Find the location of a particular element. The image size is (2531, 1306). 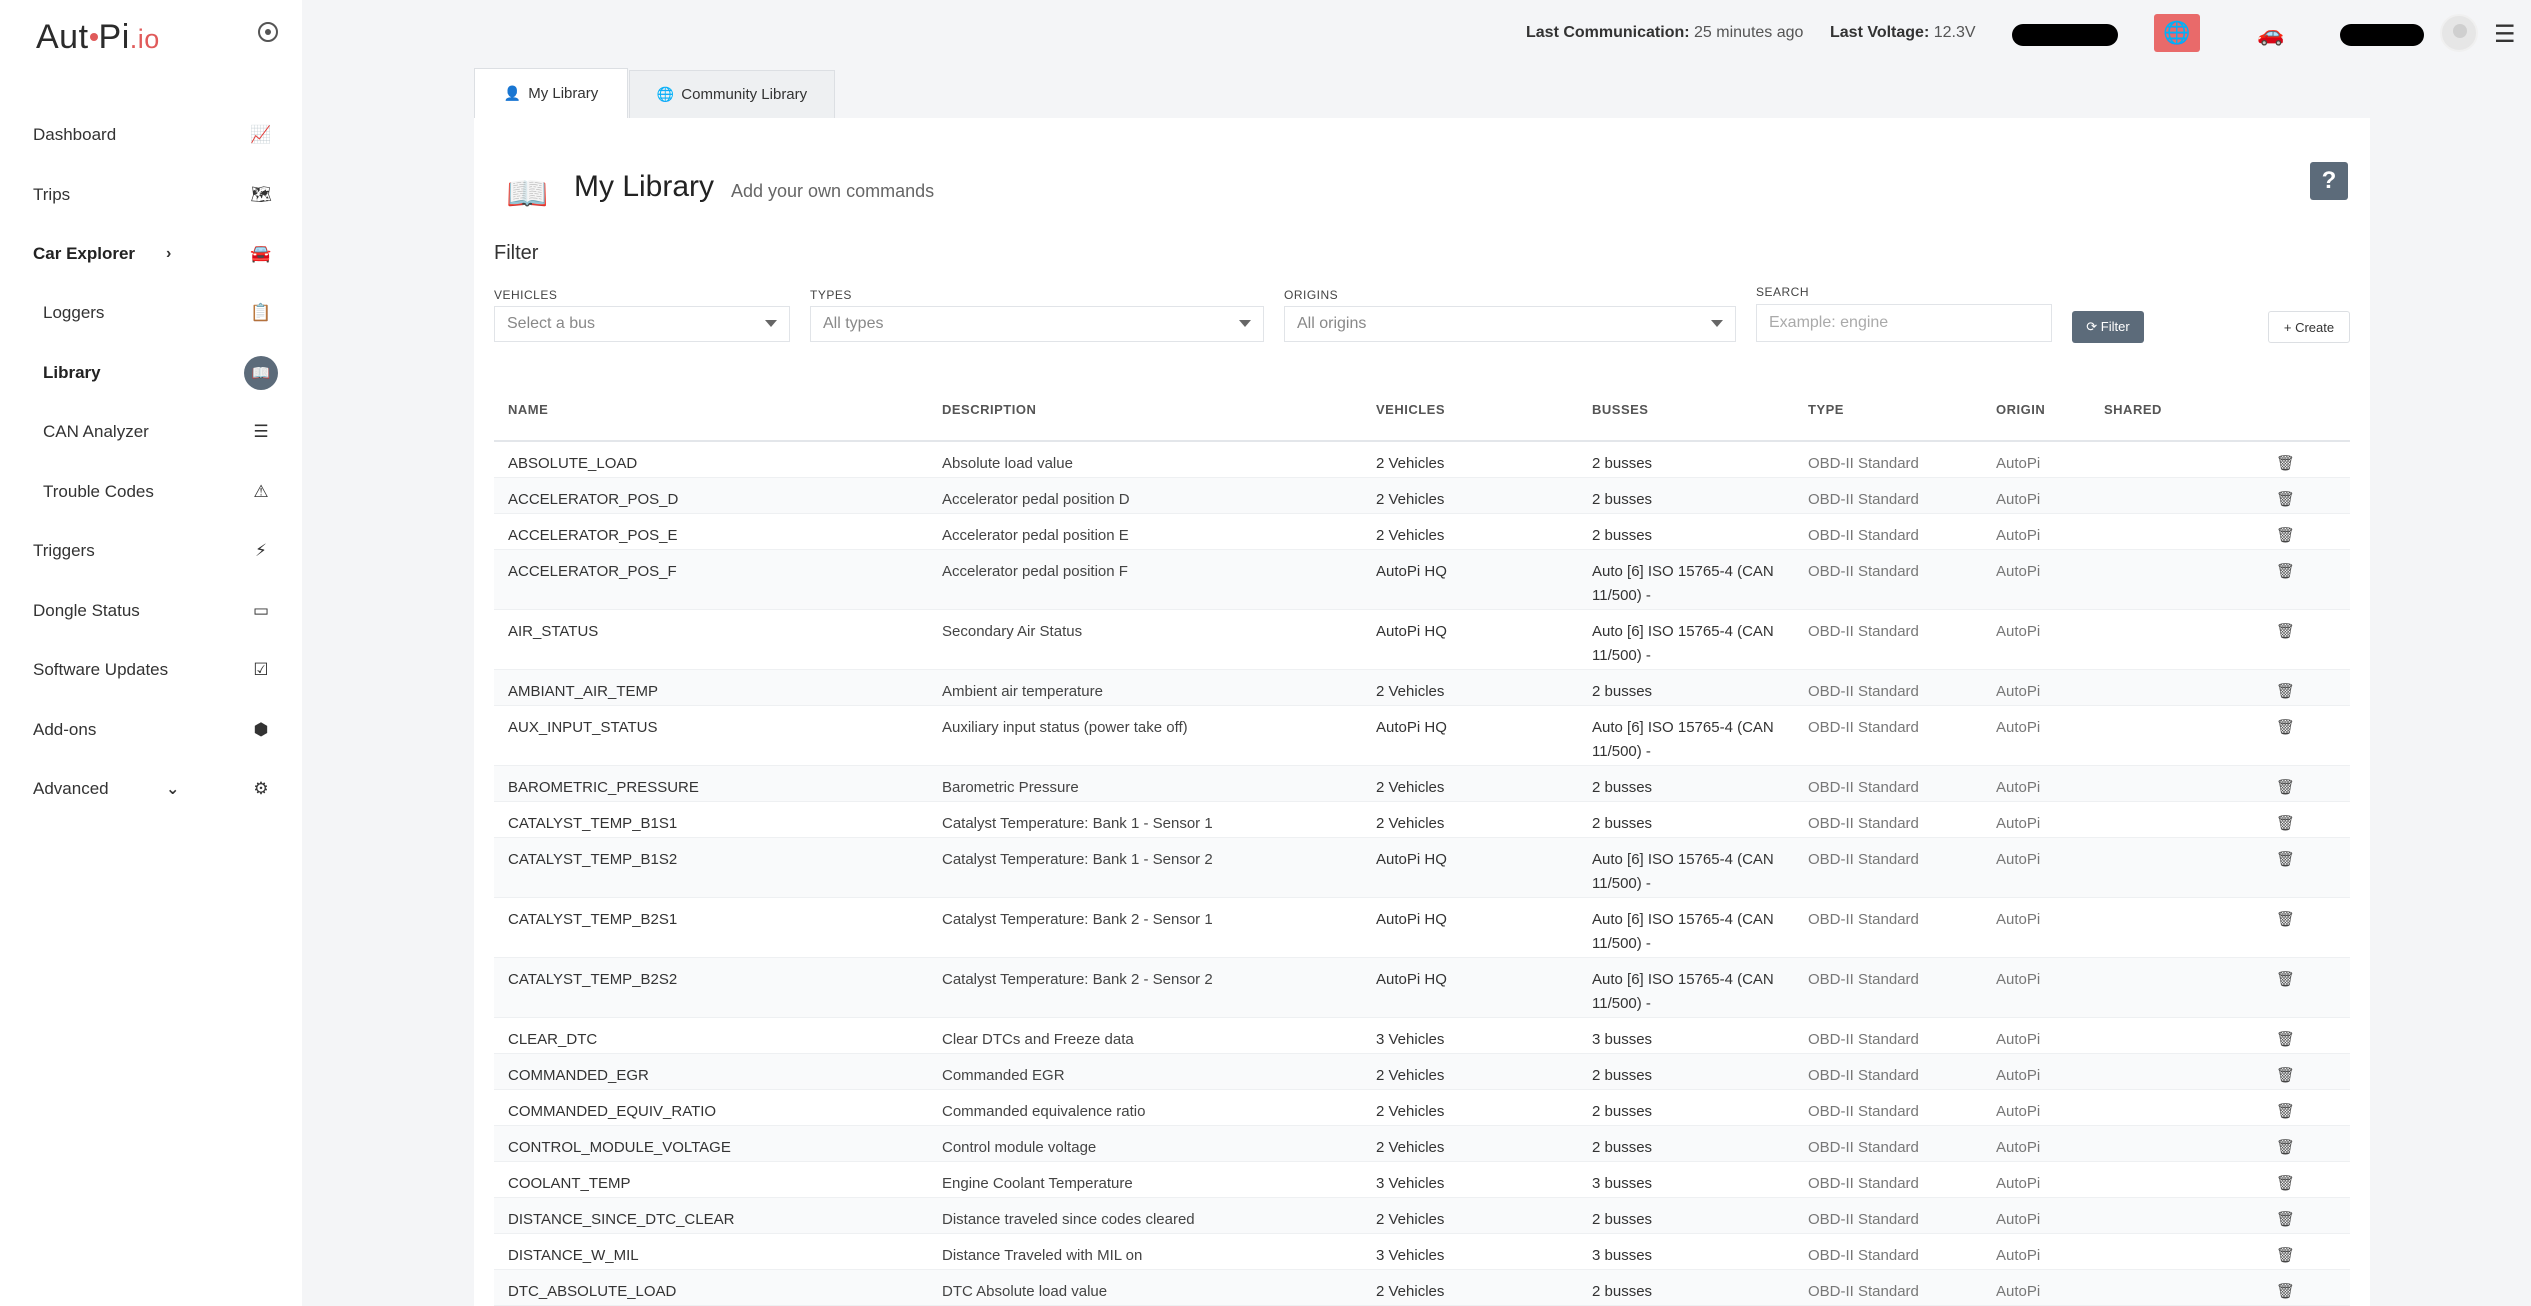

sidebar-item-trips: Trips 🗺 is located at coordinates (151, 195).